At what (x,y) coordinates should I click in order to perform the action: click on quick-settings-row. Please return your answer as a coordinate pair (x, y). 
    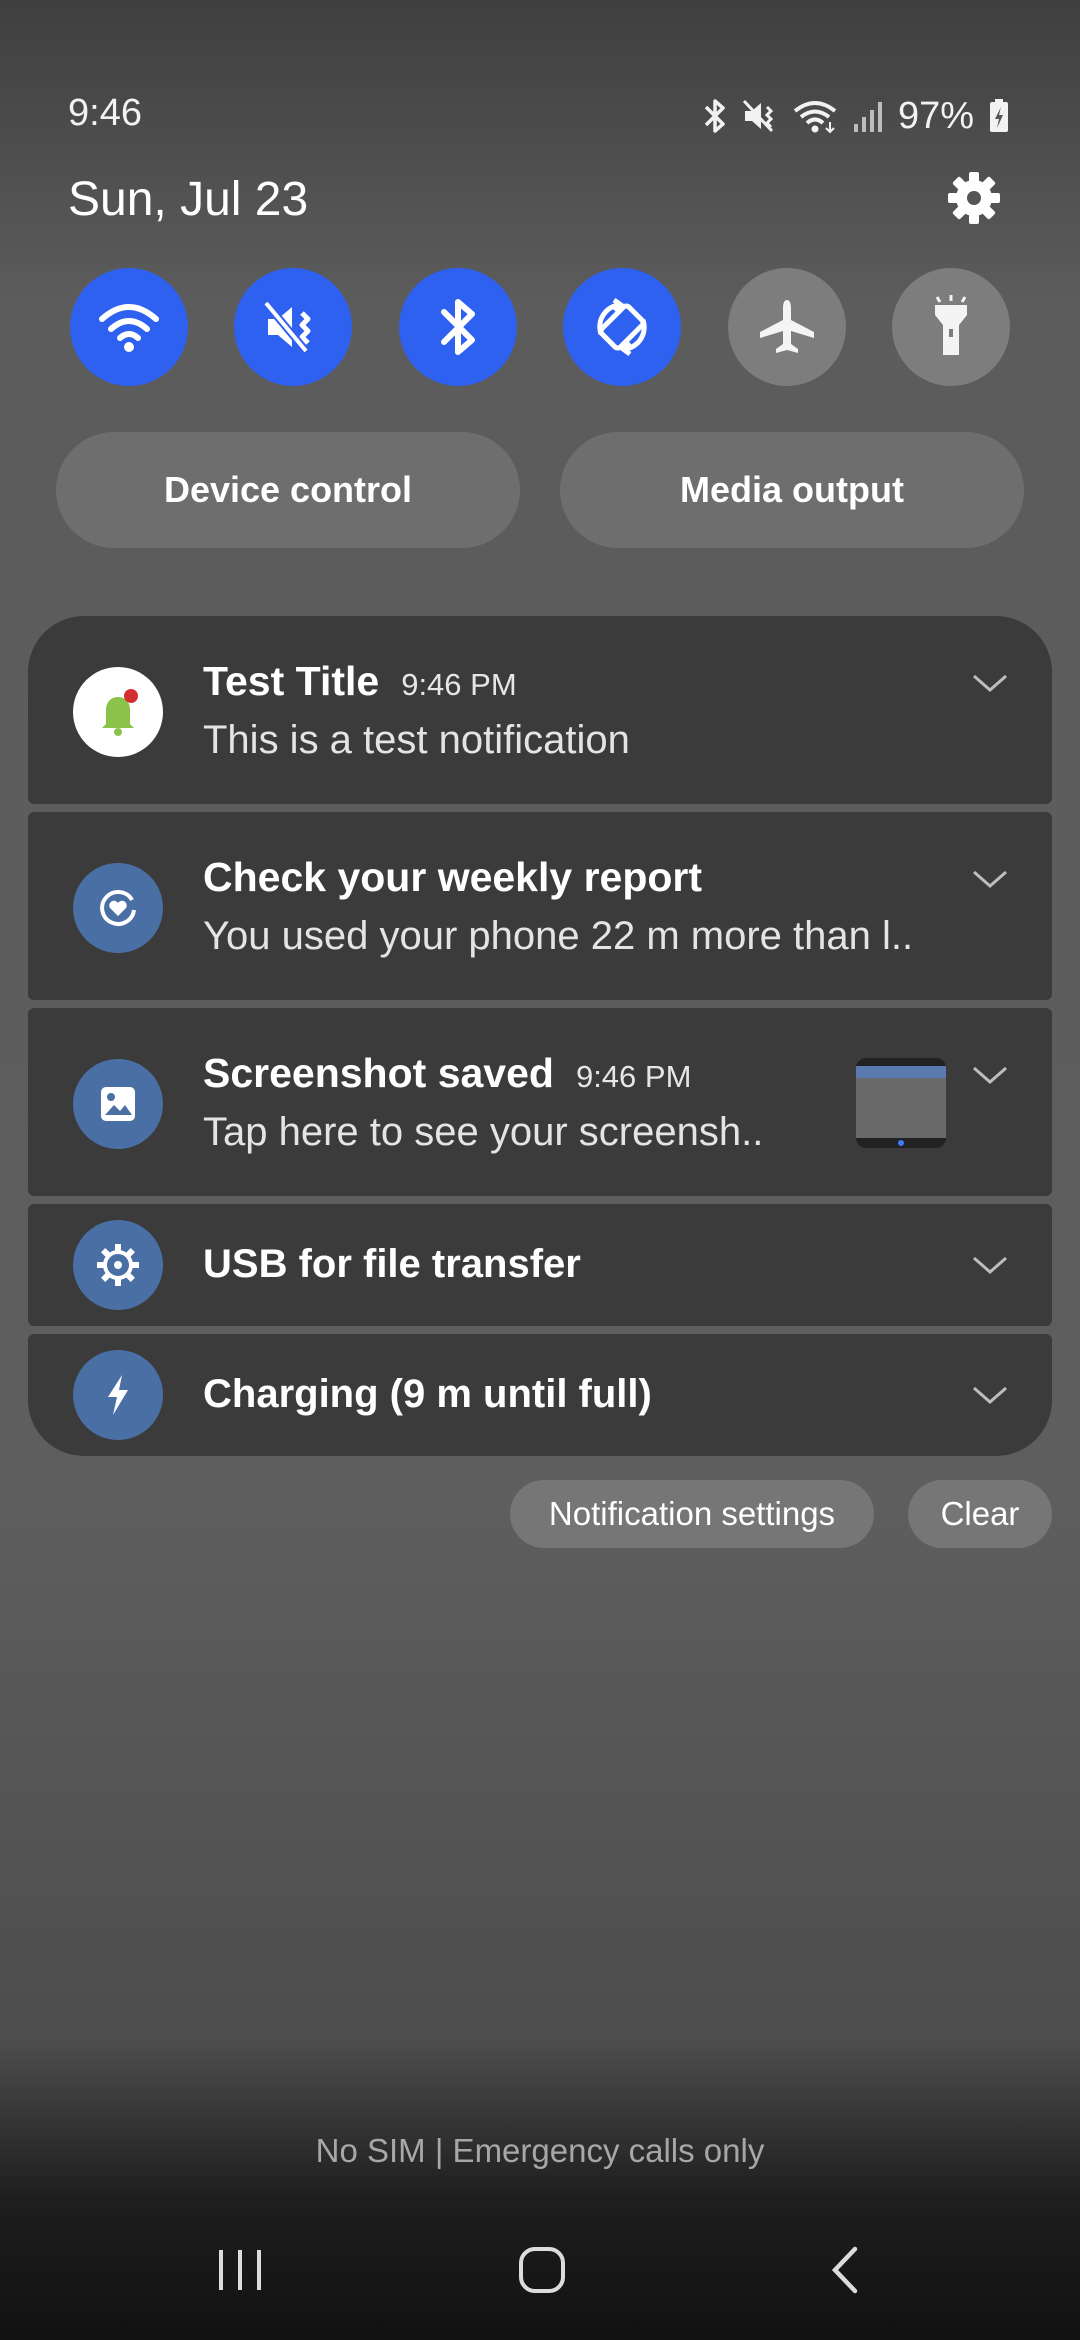
    Looking at the image, I should click on (540, 327).